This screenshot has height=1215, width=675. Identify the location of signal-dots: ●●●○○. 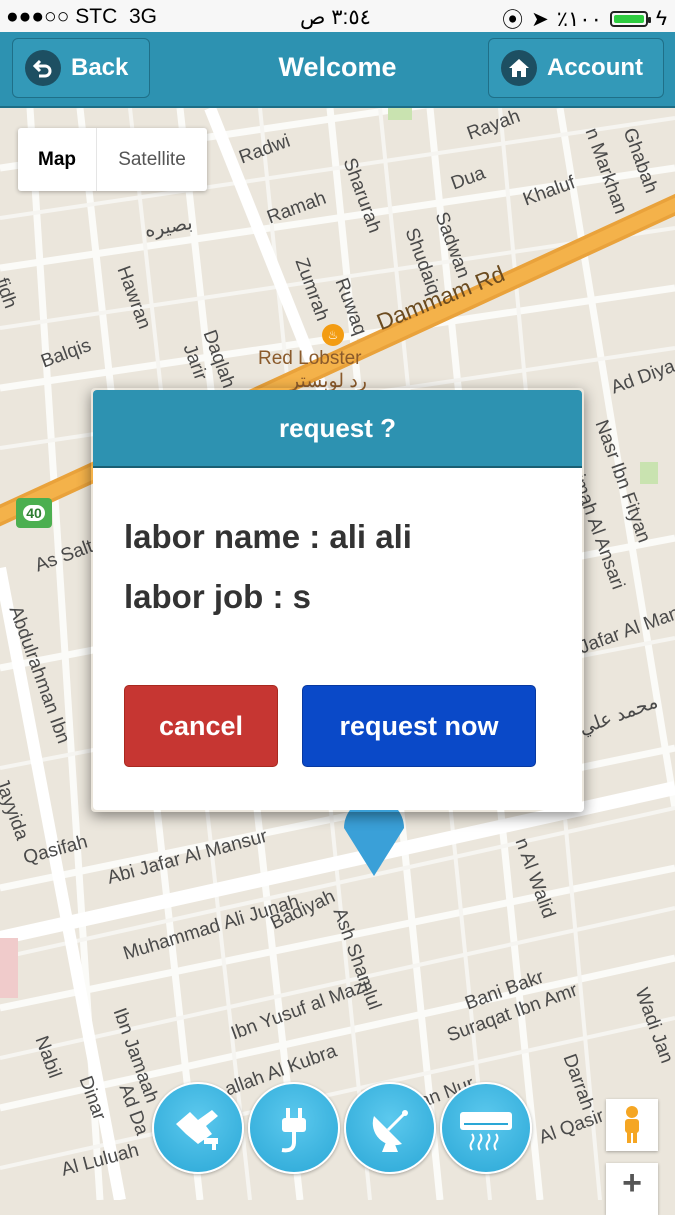
(38, 16).